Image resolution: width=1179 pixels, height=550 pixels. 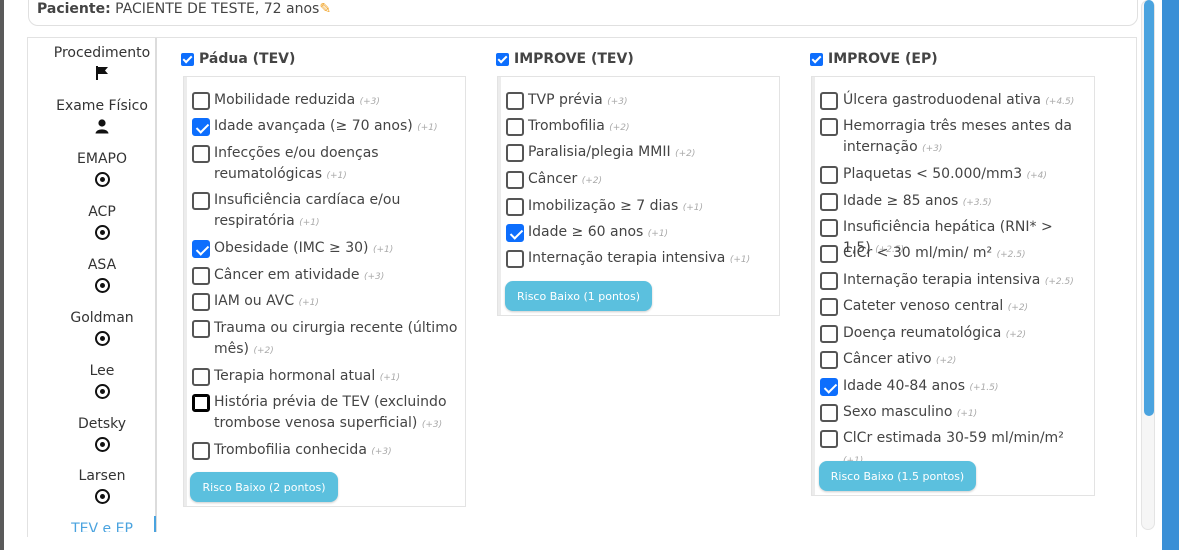 I want to click on scrollbar-thumb, so click(x=1149, y=208).